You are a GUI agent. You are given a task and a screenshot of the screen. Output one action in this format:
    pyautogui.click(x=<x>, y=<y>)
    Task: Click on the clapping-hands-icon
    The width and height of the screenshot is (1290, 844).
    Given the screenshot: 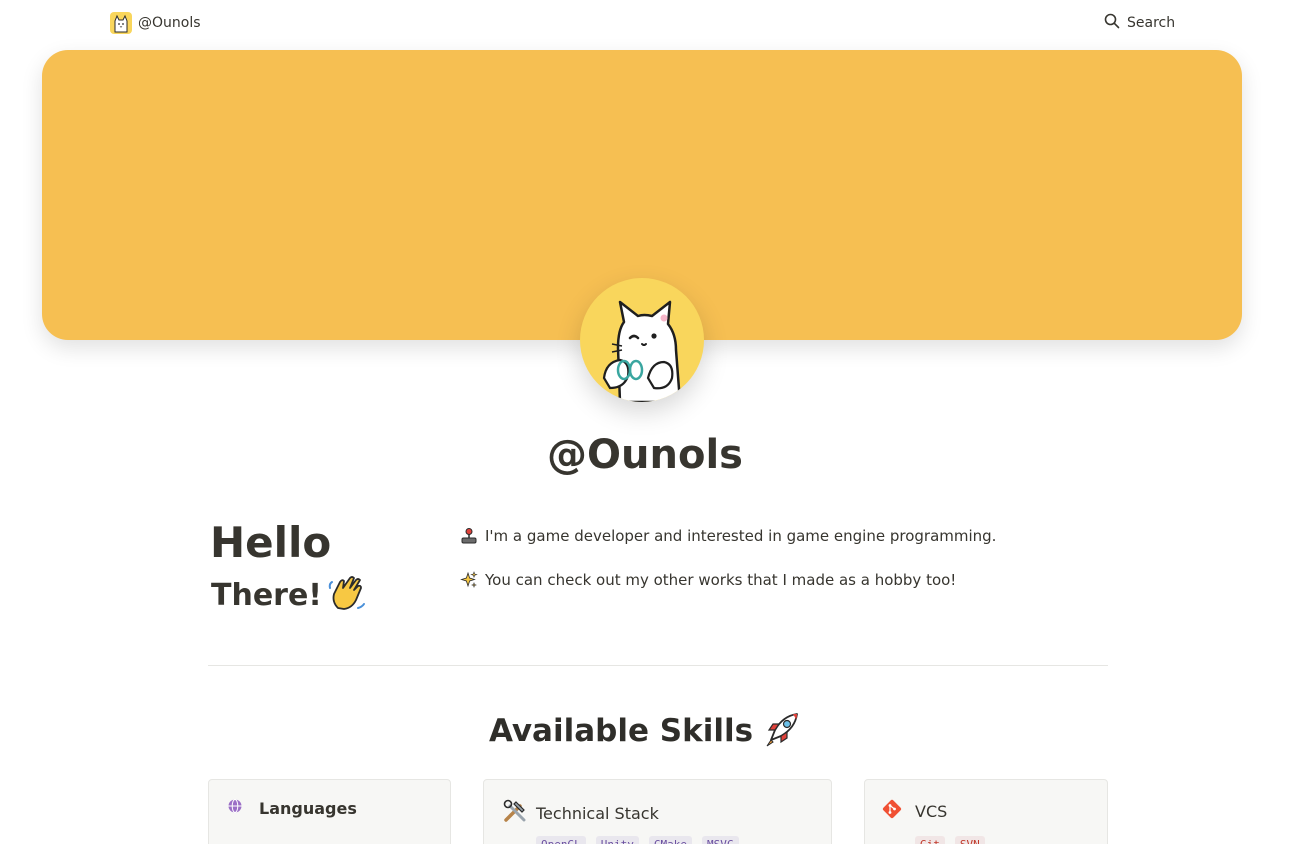 What is the action you would take?
    pyautogui.click(x=347, y=595)
    